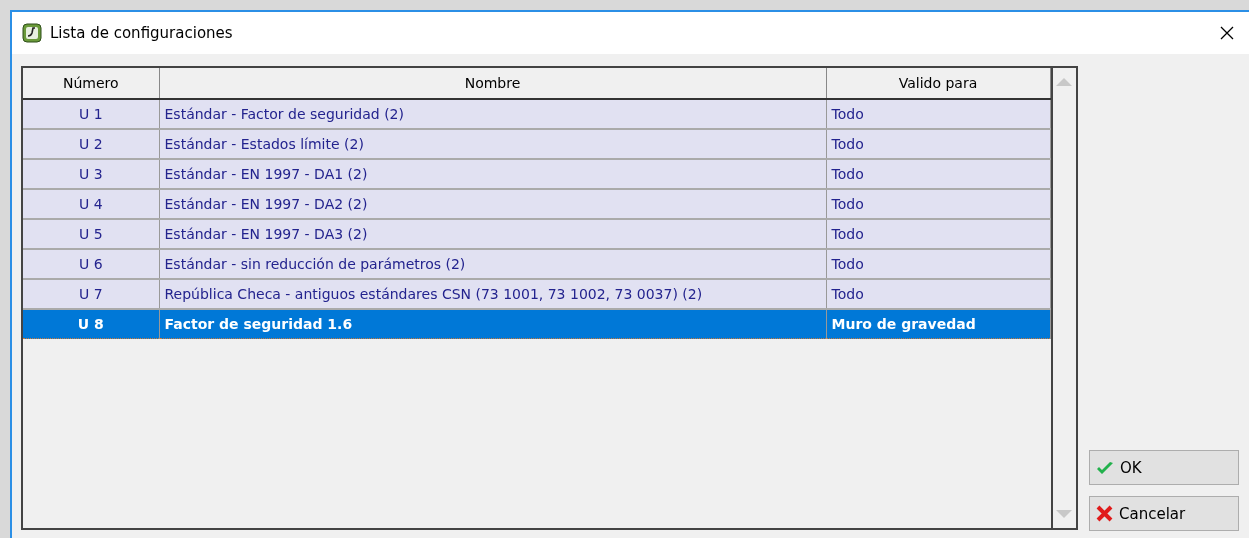  I want to click on close-button, so click(1227, 33).